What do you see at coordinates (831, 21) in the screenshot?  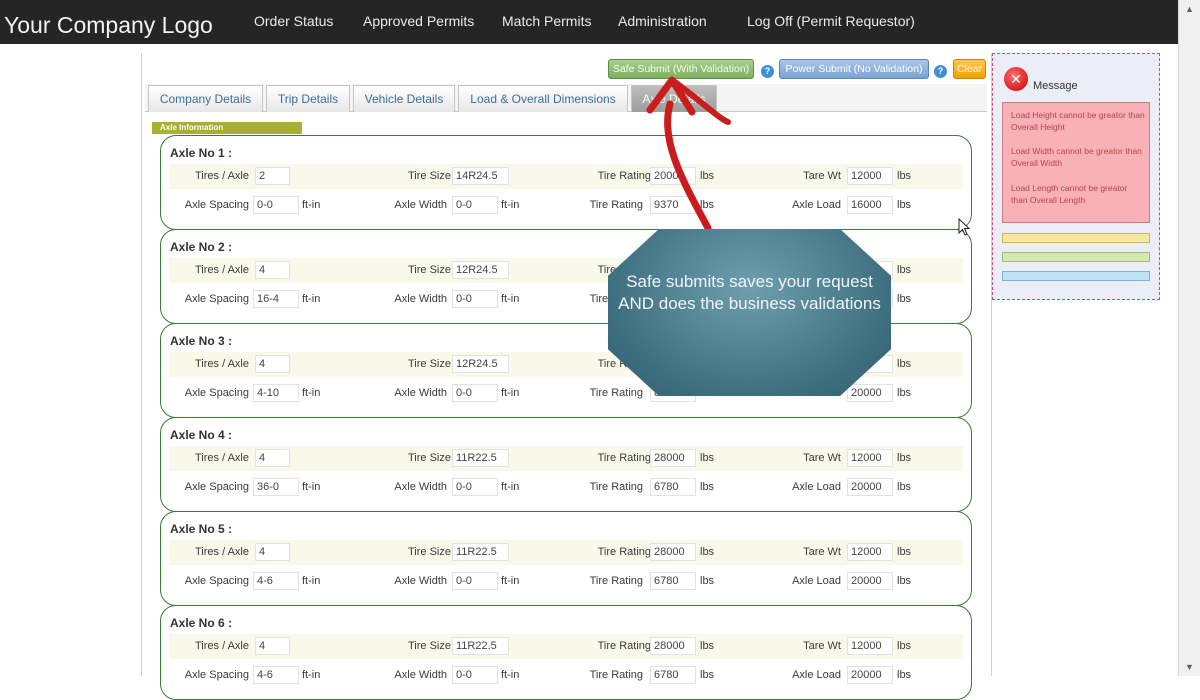 I see `nav-log-off: Log Off (Permit Requestor)` at bounding box center [831, 21].